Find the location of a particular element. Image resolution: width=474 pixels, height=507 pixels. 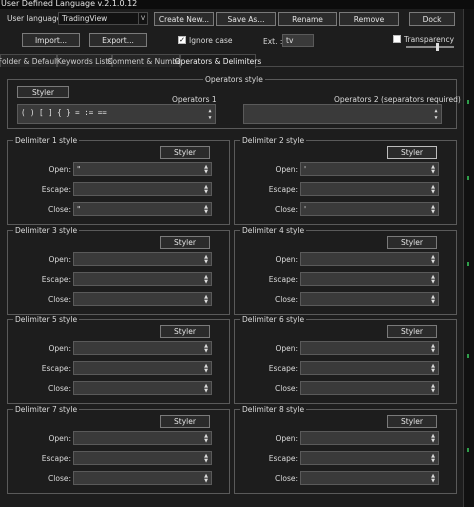

delimiter-8-open-input: ▲ ▼ is located at coordinates (369, 438).